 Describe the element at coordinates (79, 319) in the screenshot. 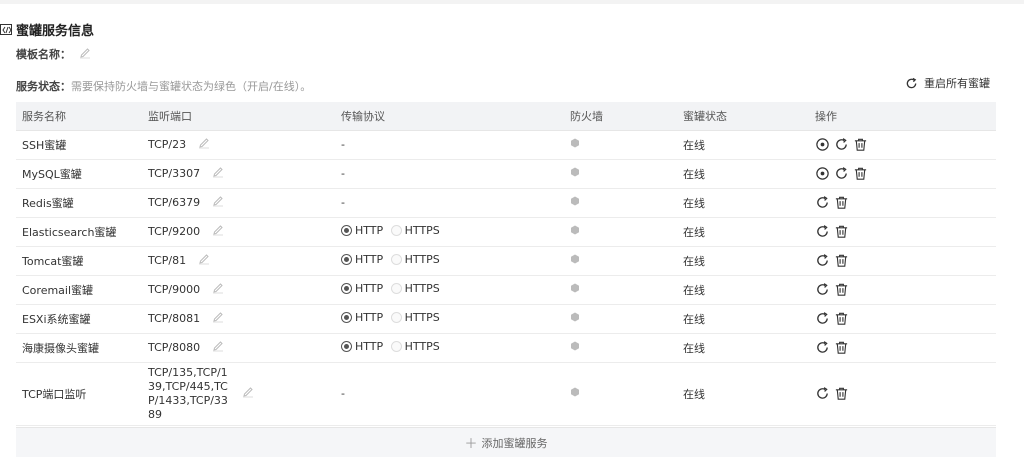

I see `service-name: ESXi系统蜜罐` at that location.